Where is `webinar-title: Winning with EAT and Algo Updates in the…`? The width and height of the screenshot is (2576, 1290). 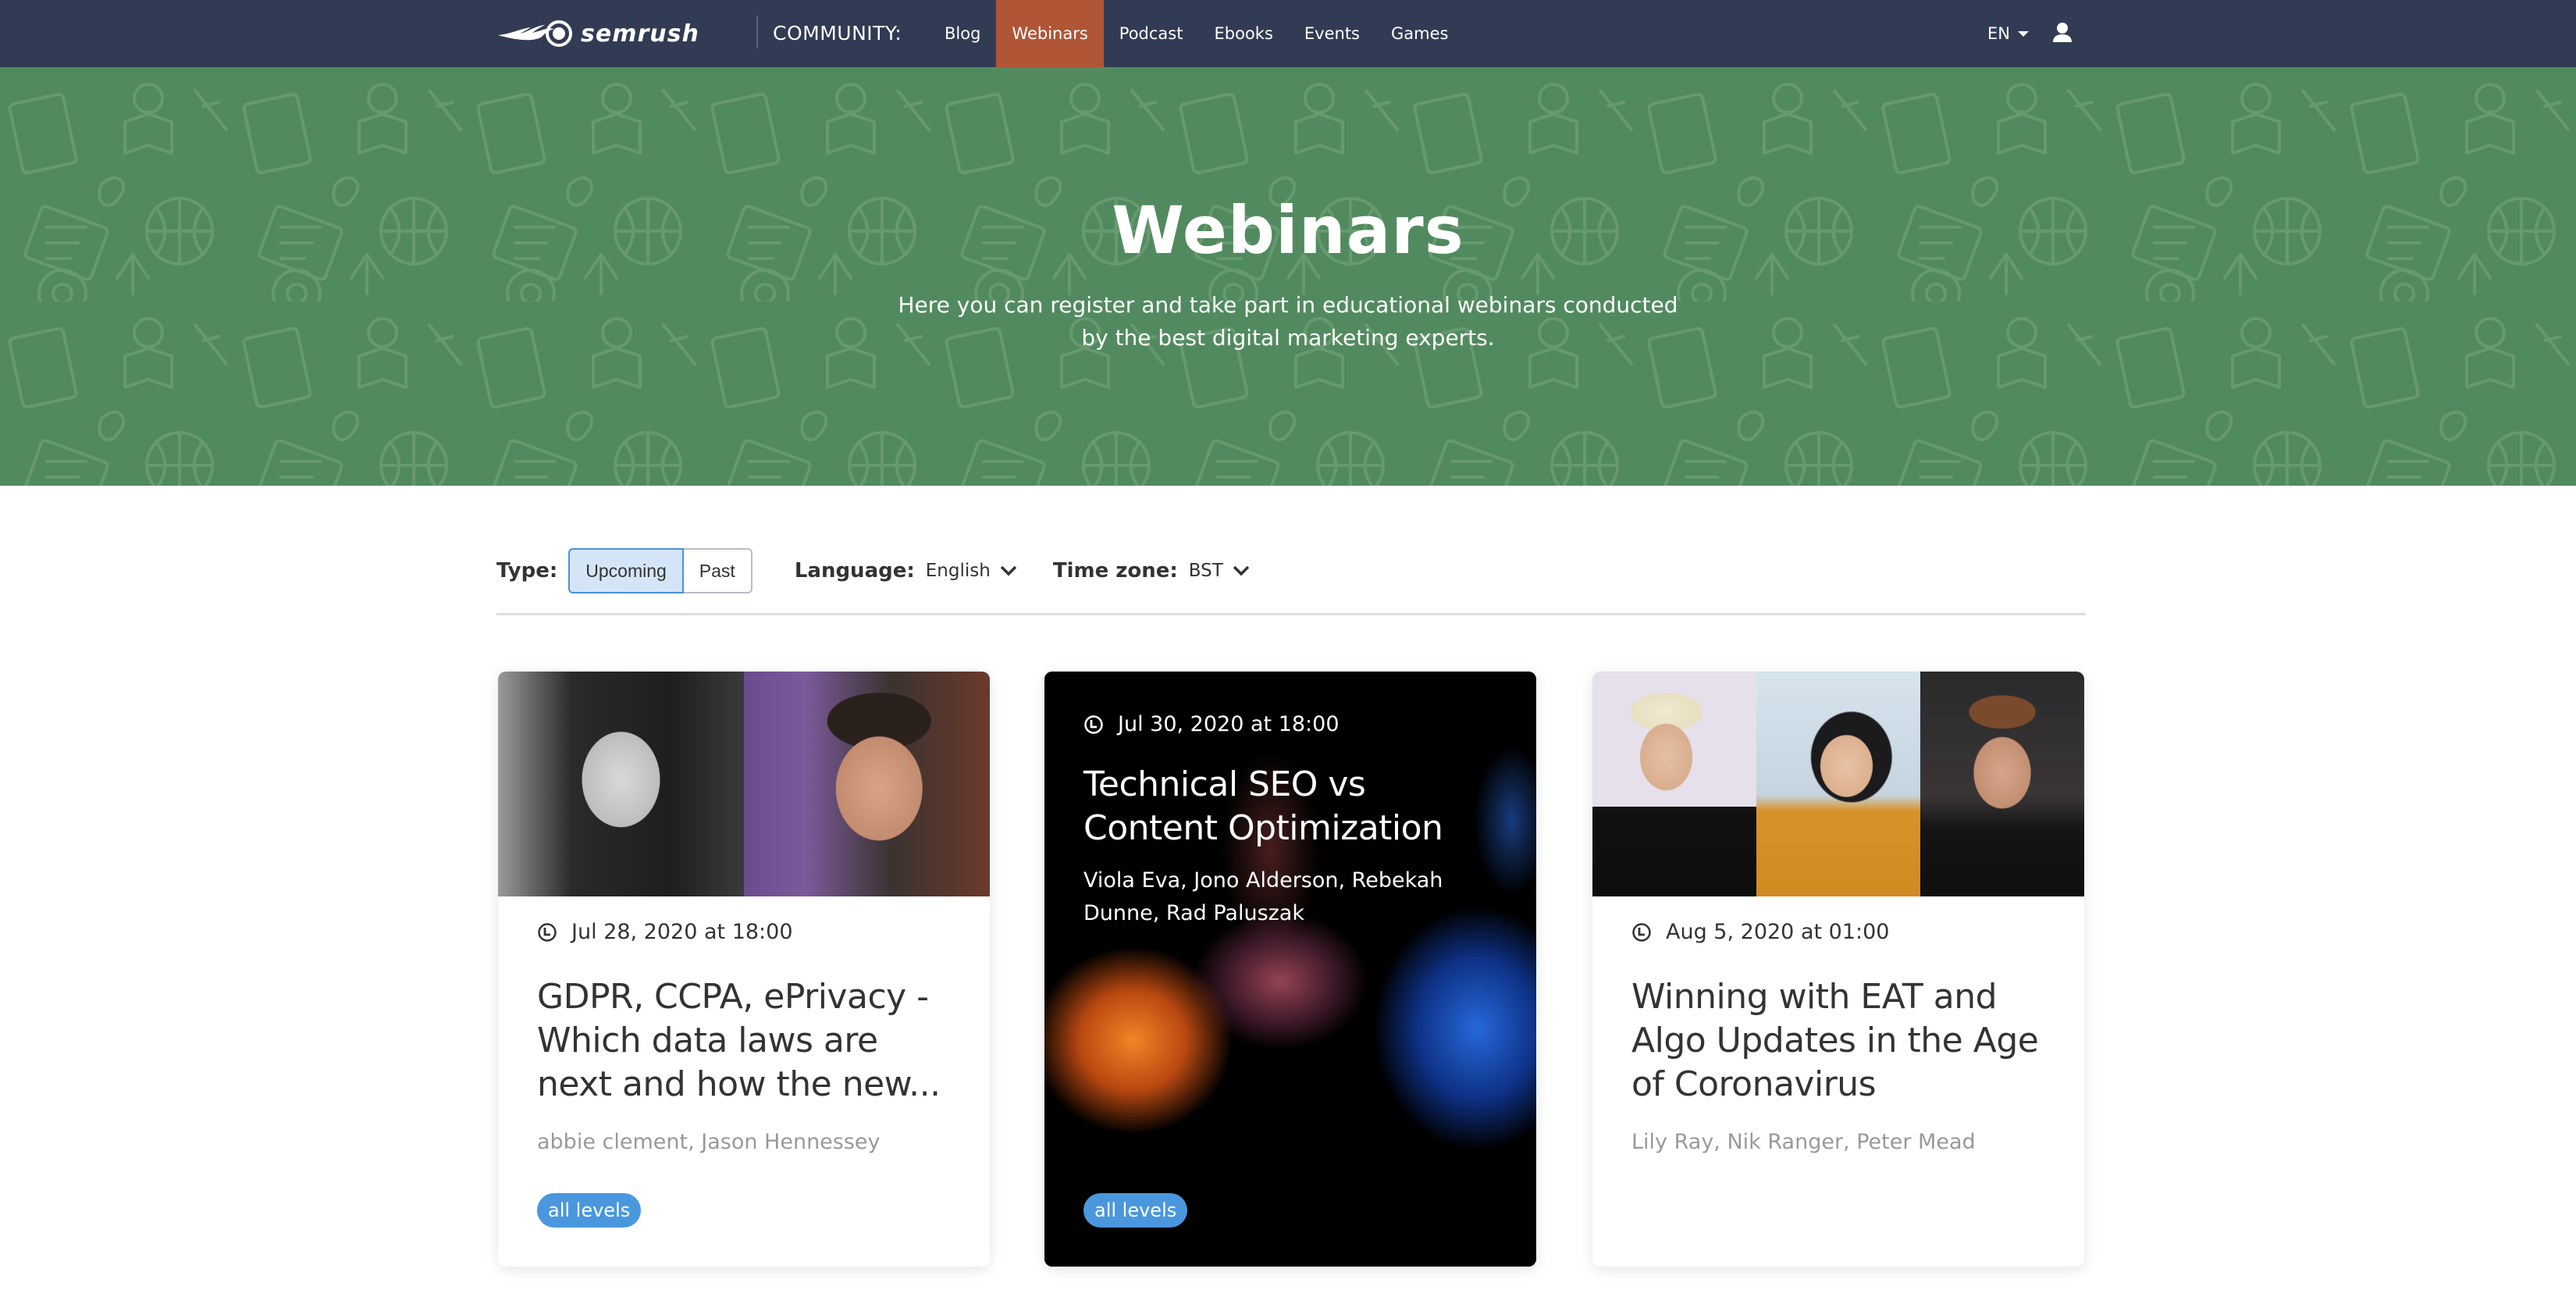 webinar-title: Winning with EAT and Algo Updates in the… is located at coordinates (1842, 1041).